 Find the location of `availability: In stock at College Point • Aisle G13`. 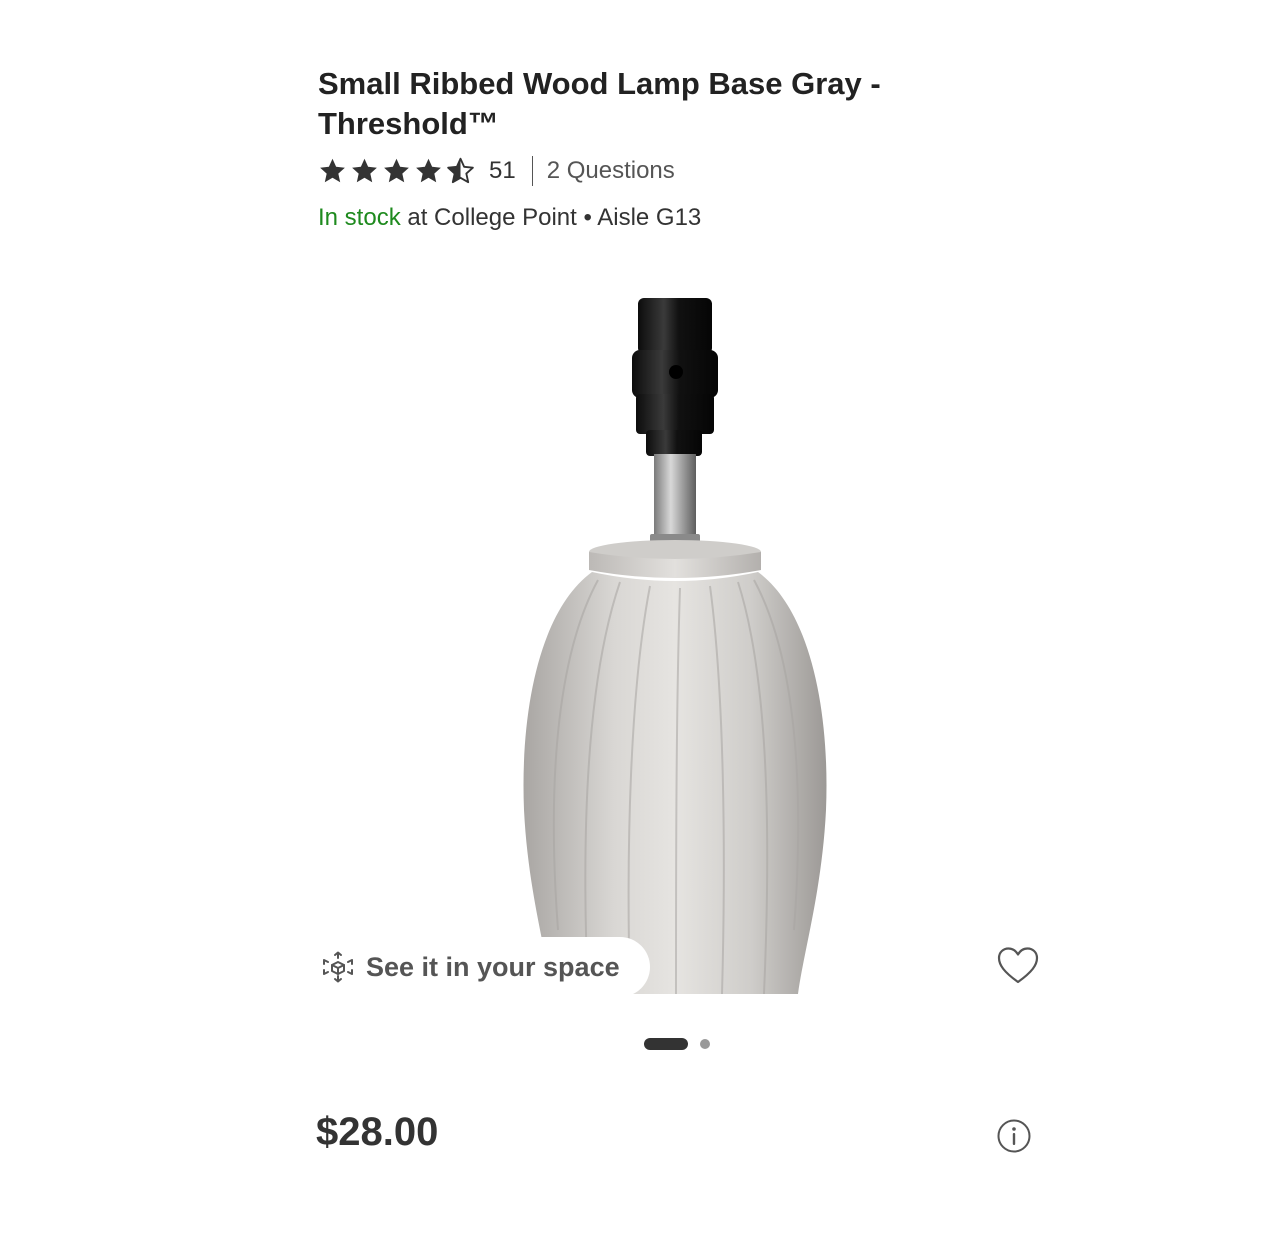

availability: In stock at College Point • Aisle G13 is located at coordinates (509, 218).